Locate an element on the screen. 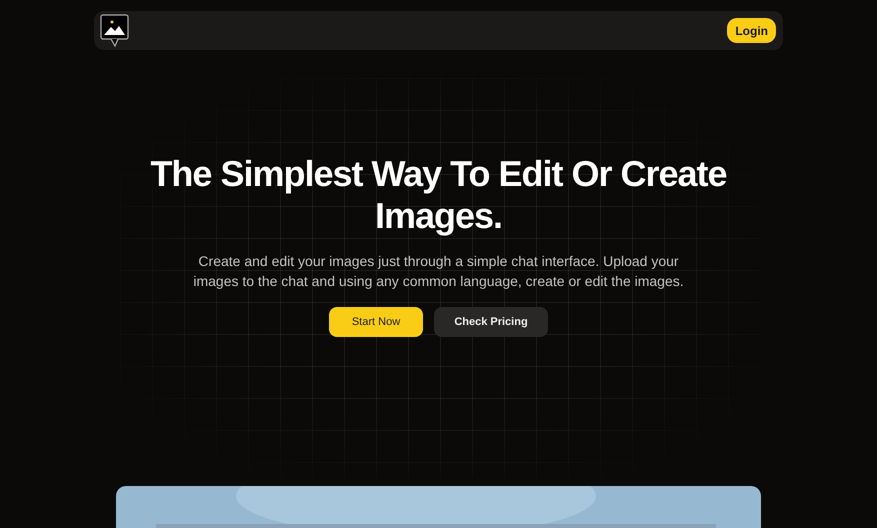  logo-icon is located at coordinates (115, 31).